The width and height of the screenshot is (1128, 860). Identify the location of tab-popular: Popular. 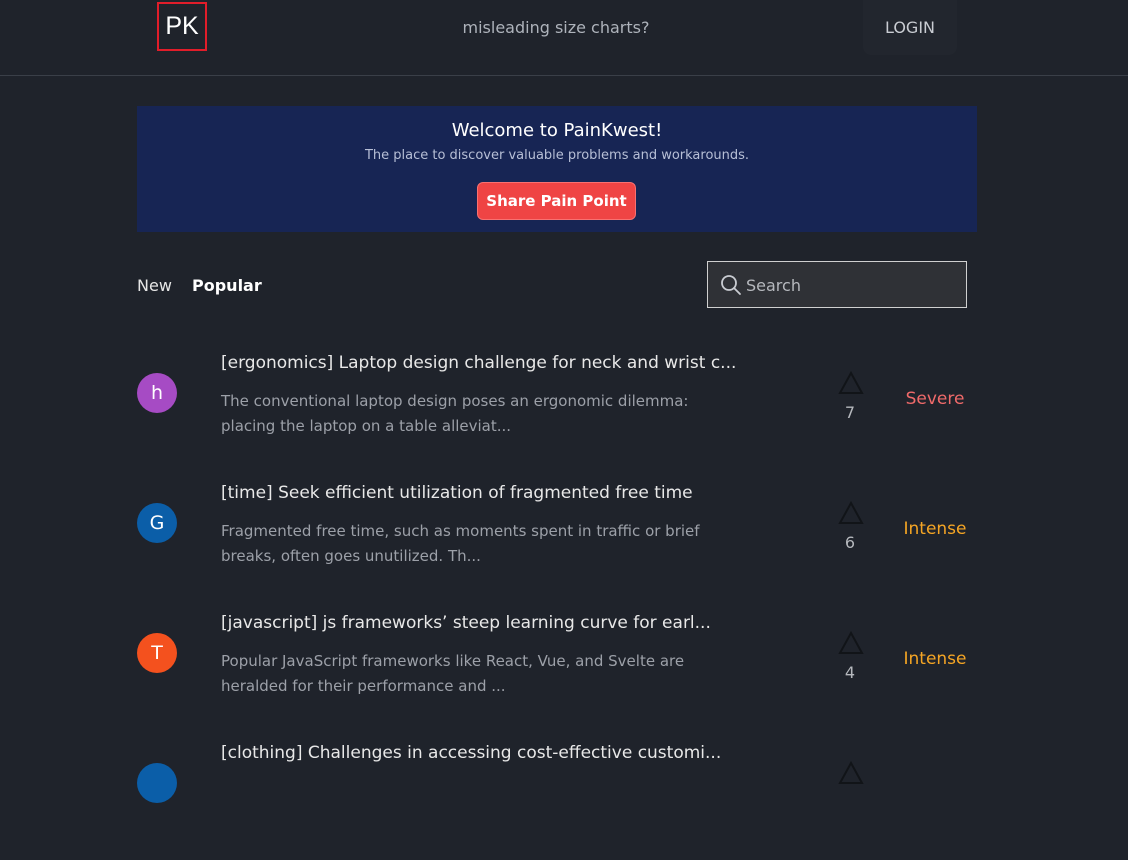
(227, 285).